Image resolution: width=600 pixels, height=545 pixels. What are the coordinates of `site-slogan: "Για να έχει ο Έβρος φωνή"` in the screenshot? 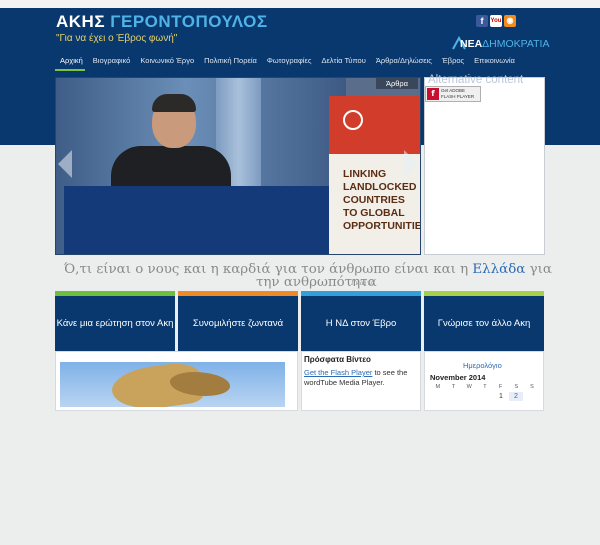 It's located at (117, 38).